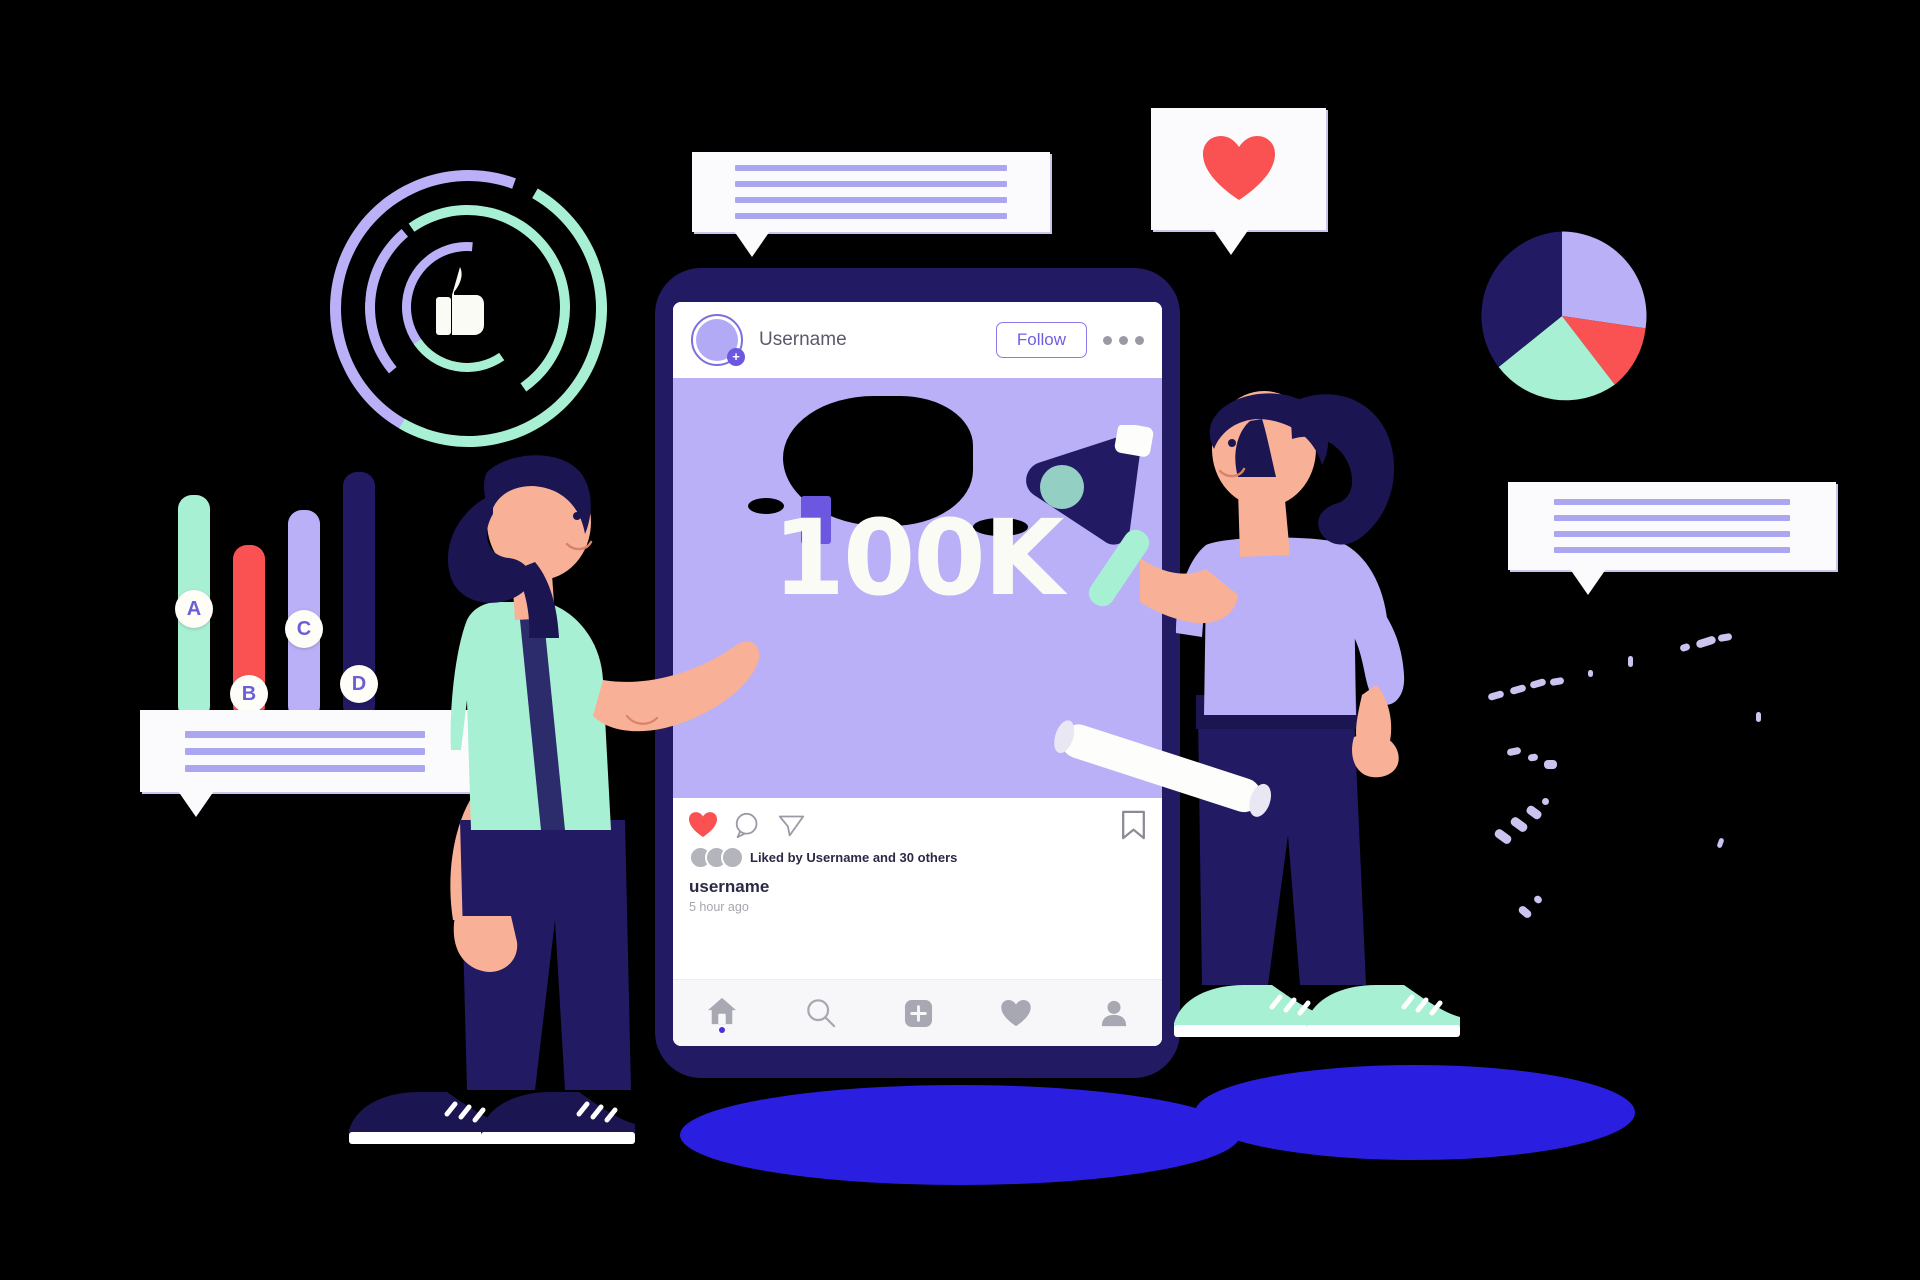 The width and height of the screenshot is (1920, 1280). I want to click on pie-chart, so click(1562, 316).